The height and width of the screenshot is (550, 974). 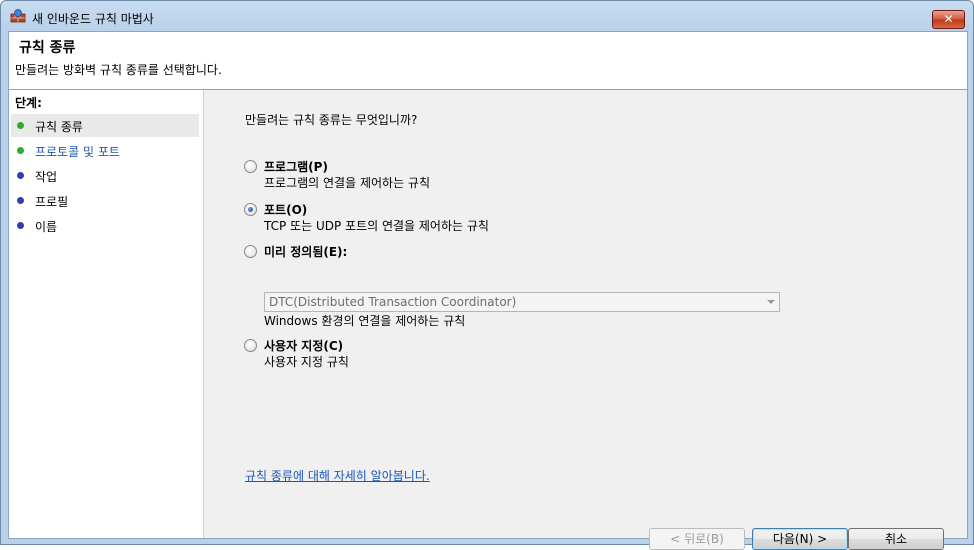 What do you see at coordinates (522, 302) in the screenshot?
I see `predefined-select: DTC(Distributed Transaction Coordinator)` at bounding box center [522, 302].